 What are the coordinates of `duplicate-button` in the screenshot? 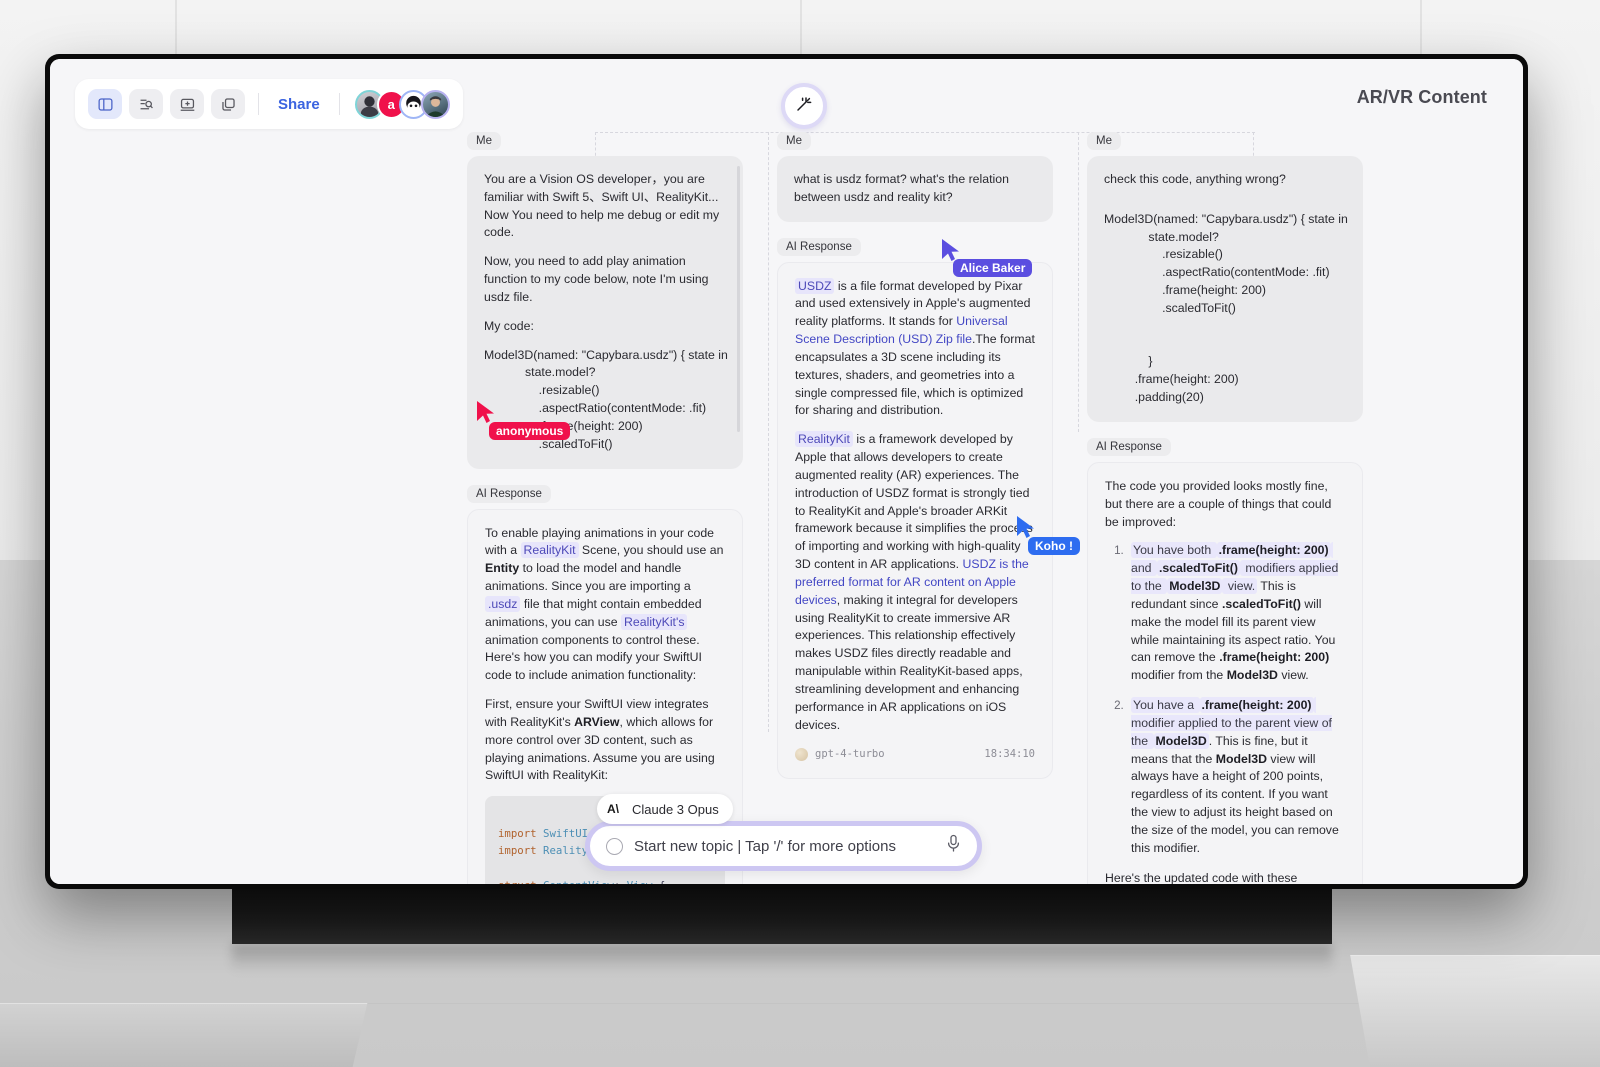 It's located at (228, 104).